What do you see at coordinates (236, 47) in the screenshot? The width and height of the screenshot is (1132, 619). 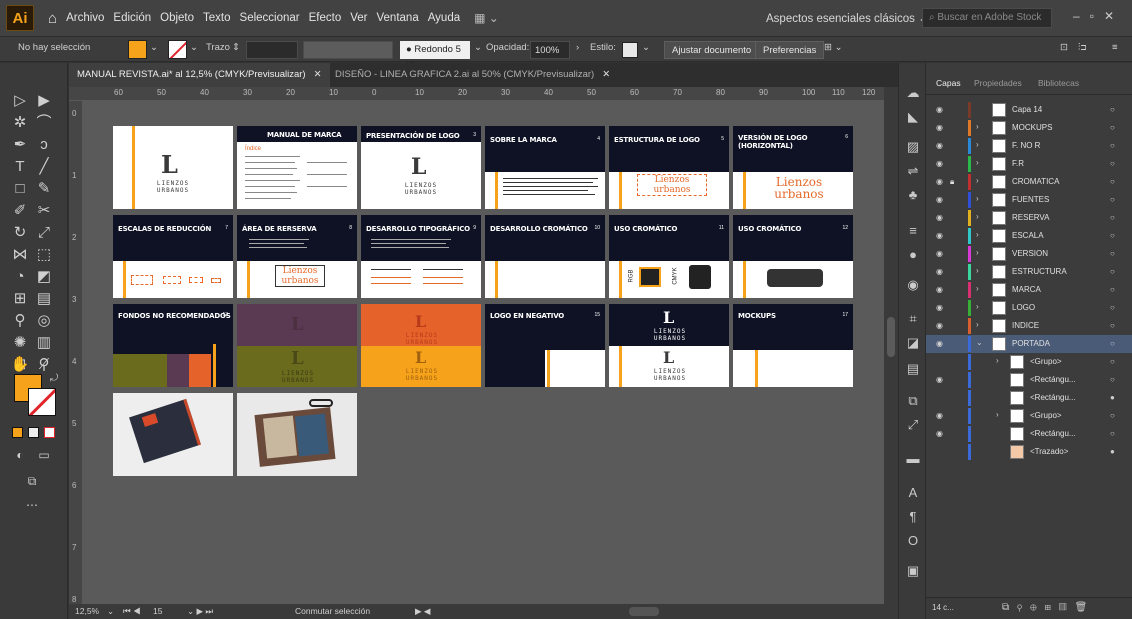 I see `stroke-stepper-icon: ⇕` at bounding box center [236, 47].